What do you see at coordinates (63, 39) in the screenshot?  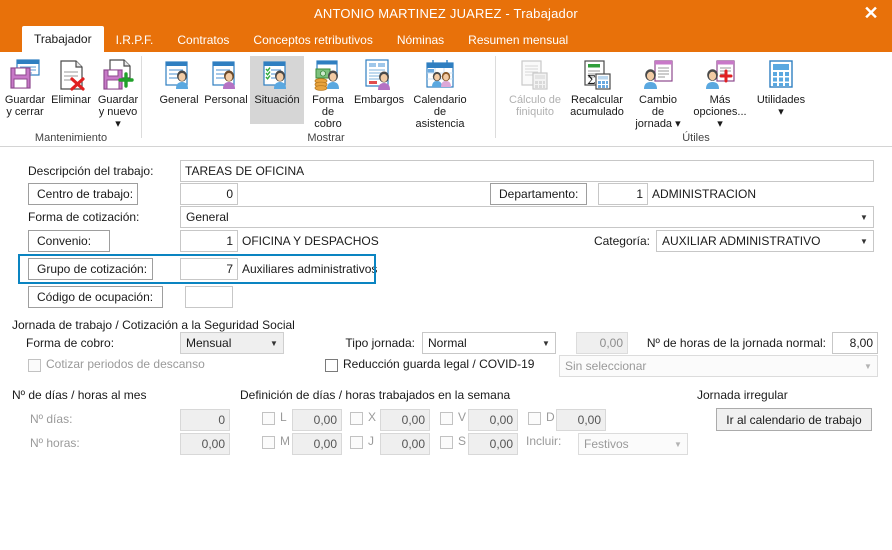 I see `tab-trabajador: Trabajador` at bounding box center [63, 39].